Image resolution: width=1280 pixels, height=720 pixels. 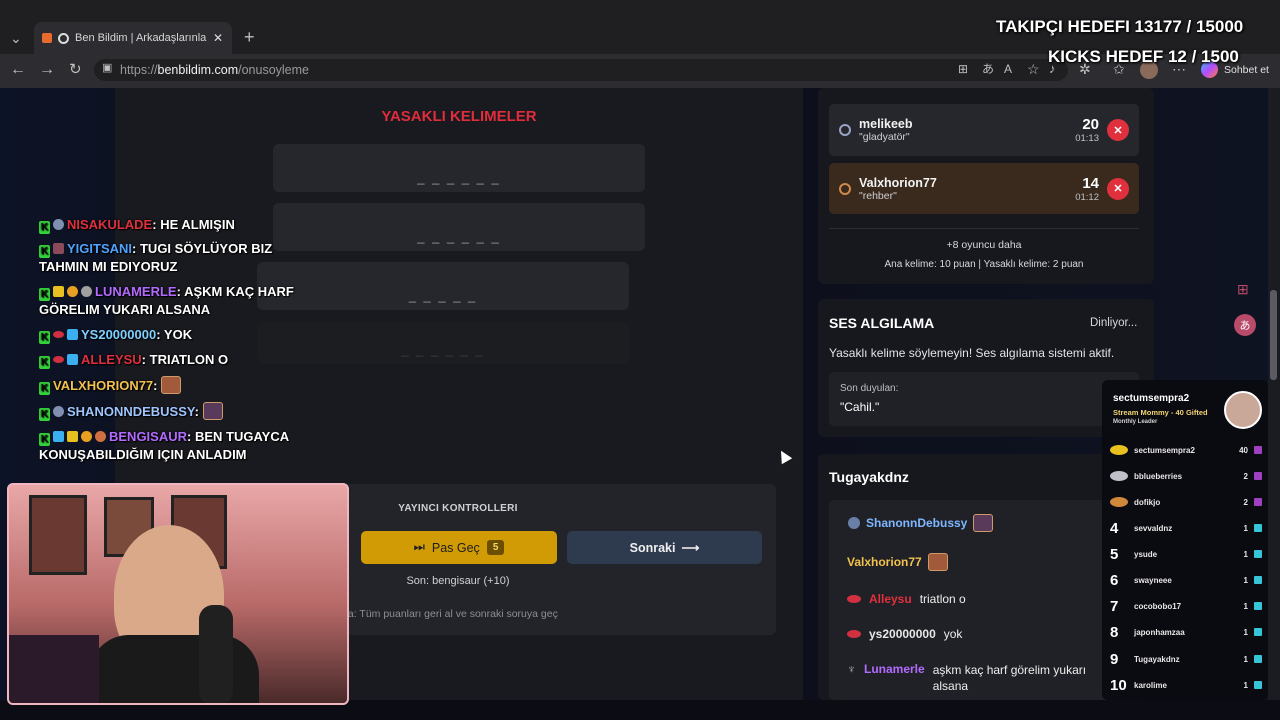 I want to click on room-chat-text: yok, so click(x=953, y=634).